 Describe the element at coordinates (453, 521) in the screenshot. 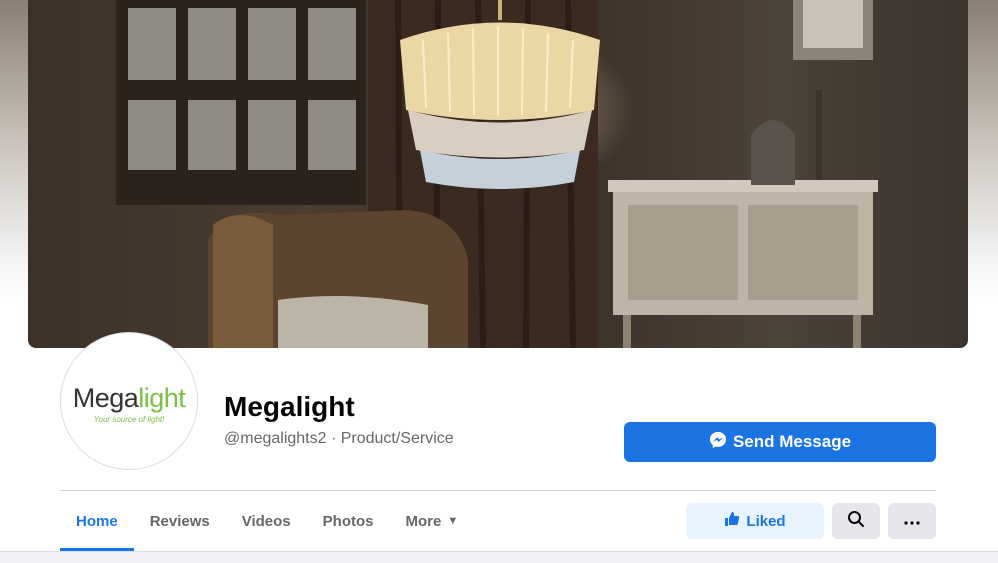

I see `caret-down-icon: ▼` at that location.